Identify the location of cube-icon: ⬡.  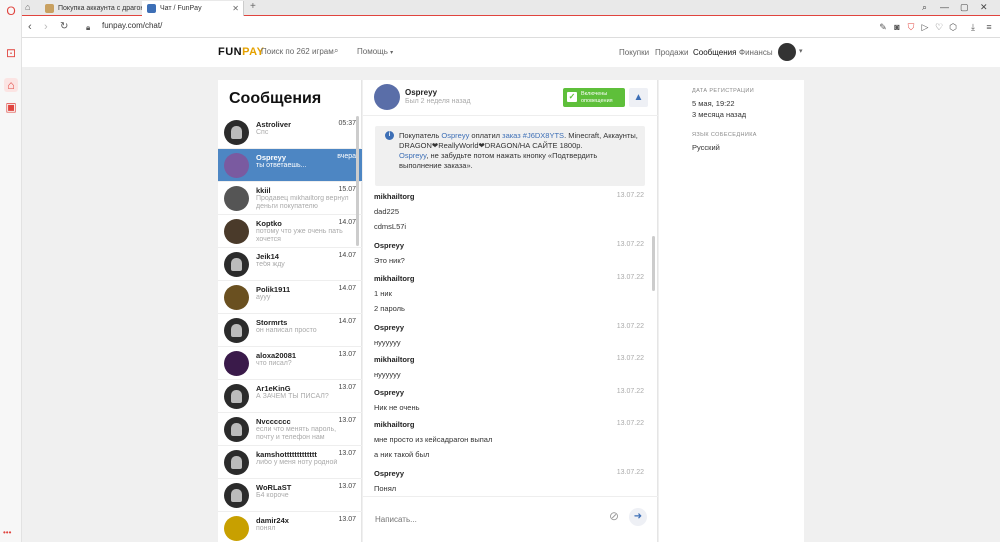
(953, 27).